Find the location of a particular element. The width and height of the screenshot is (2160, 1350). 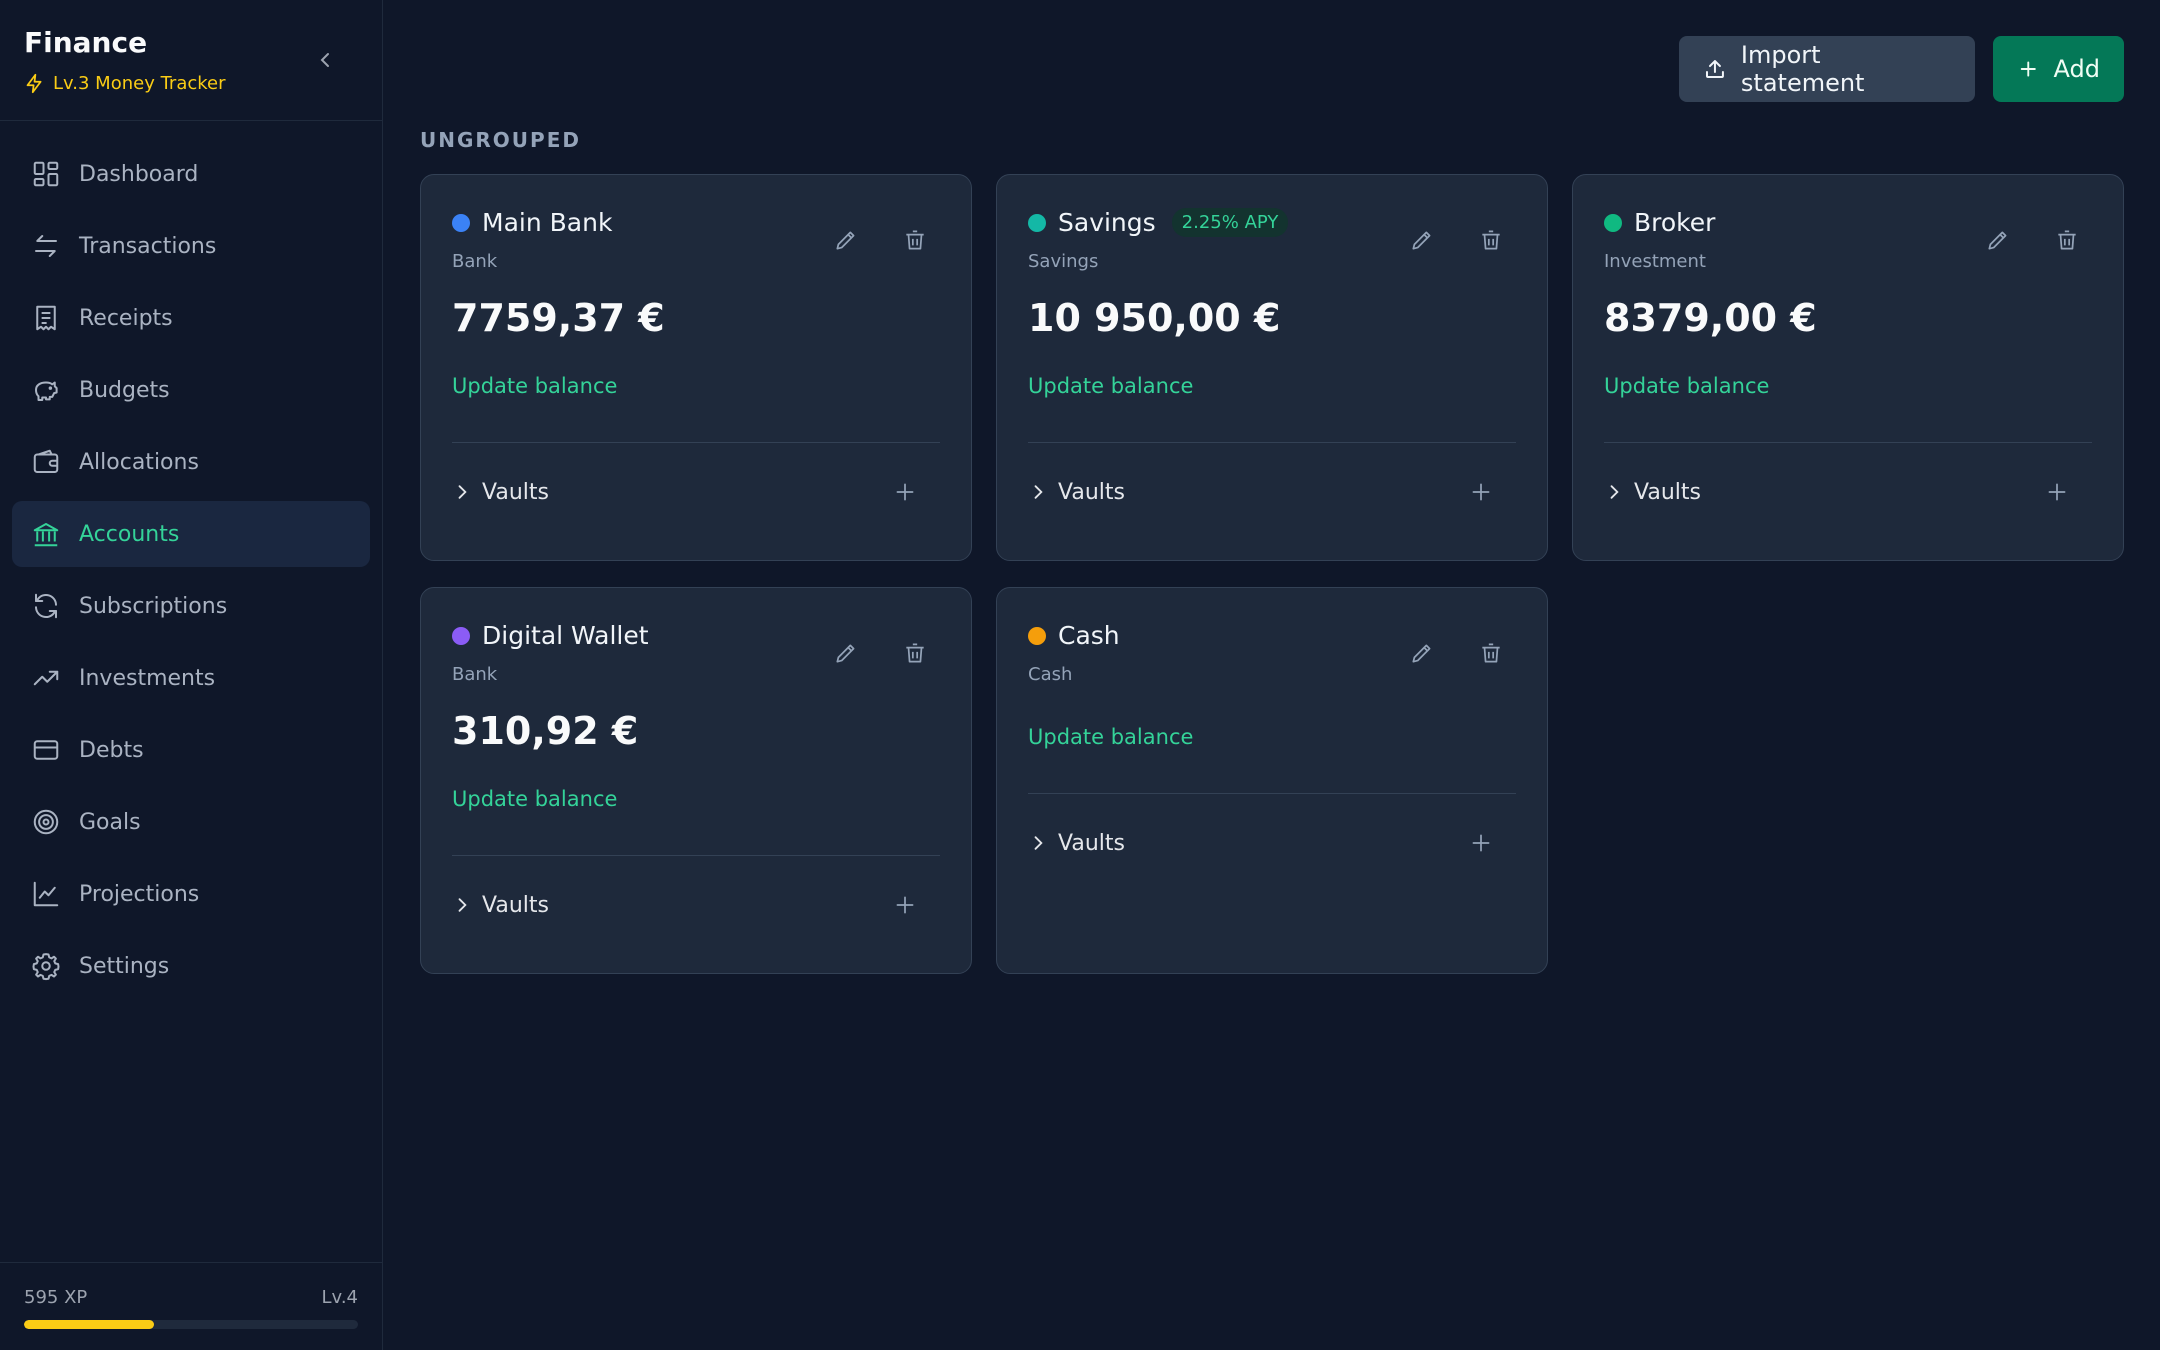

toolbar: Import statement Add is located at coordinates (1272, 60).